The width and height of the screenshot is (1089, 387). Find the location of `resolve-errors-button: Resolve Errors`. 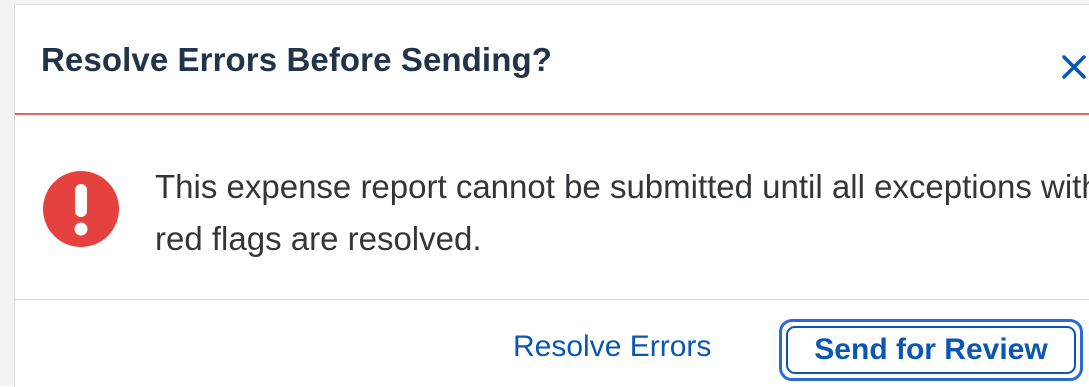

resolve-errors-button: Resolve Errors is located at coordinates (612, 347).